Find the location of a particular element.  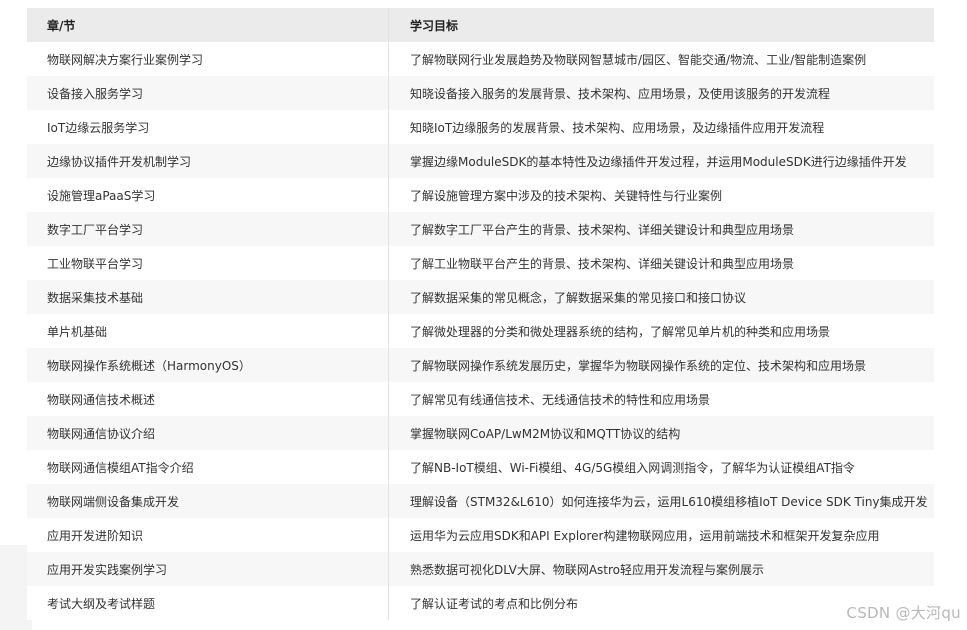

chapter-cell: 应用开发进阶知识 is located at coordinates (208, 535).